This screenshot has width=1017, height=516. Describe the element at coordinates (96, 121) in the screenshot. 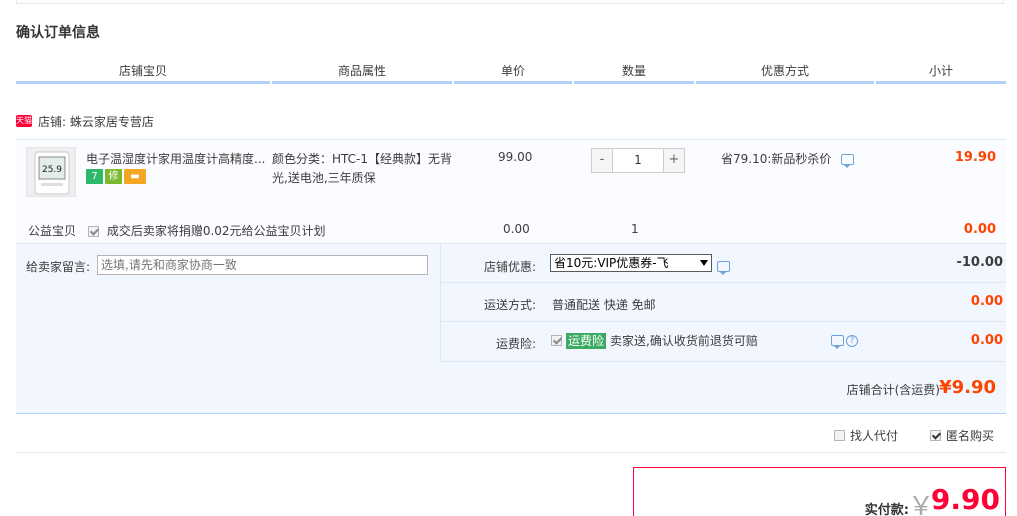

I see `shop-name-link: 店铺: 蛛云家居专营店` at that location.